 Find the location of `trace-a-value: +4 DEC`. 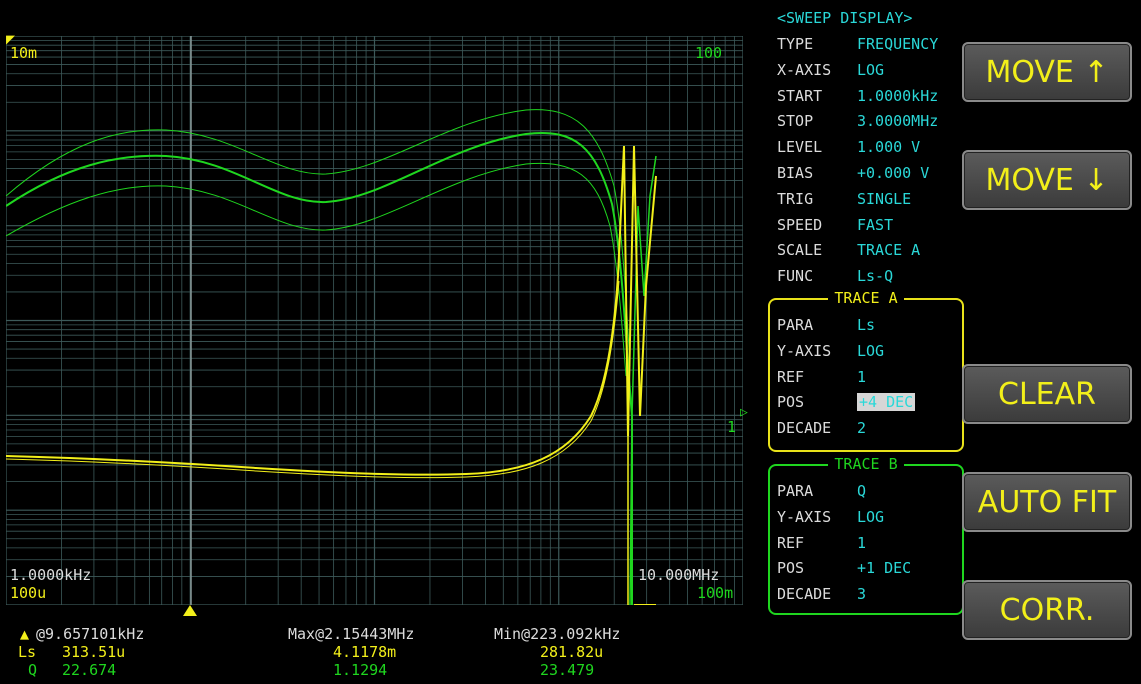

trace-a-value: +4 DEC is located at coordinates (886, 402).